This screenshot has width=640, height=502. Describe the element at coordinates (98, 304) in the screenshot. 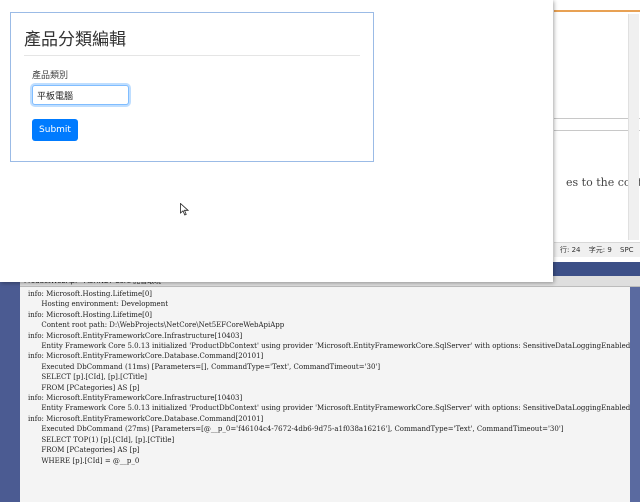

I see `console-line: Hosting environment: Development` at that location.